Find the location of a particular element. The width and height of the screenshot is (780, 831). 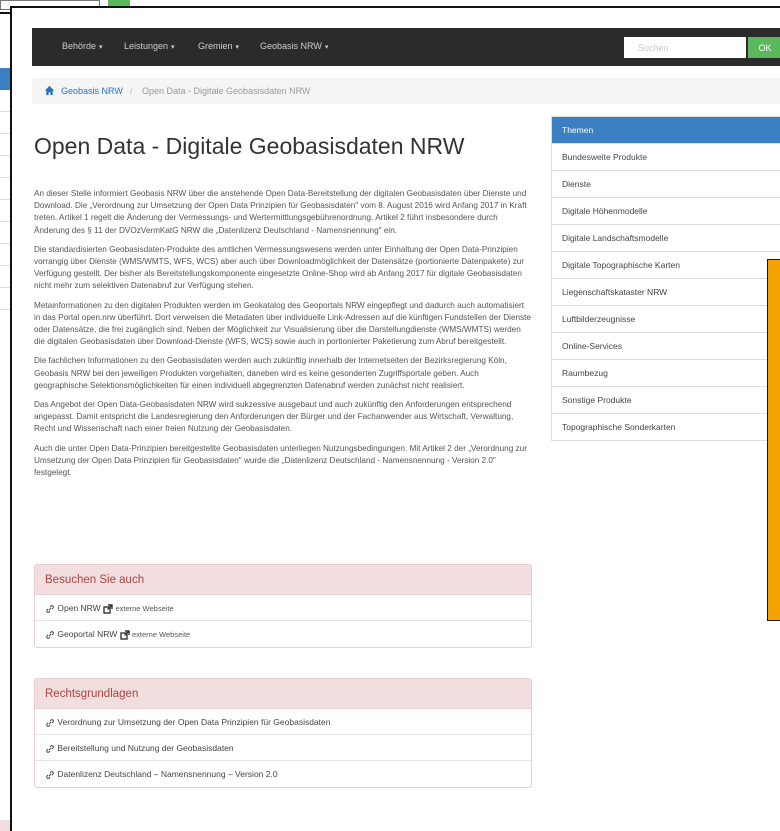

ok-button: OK is located at coordinates (764, 47).